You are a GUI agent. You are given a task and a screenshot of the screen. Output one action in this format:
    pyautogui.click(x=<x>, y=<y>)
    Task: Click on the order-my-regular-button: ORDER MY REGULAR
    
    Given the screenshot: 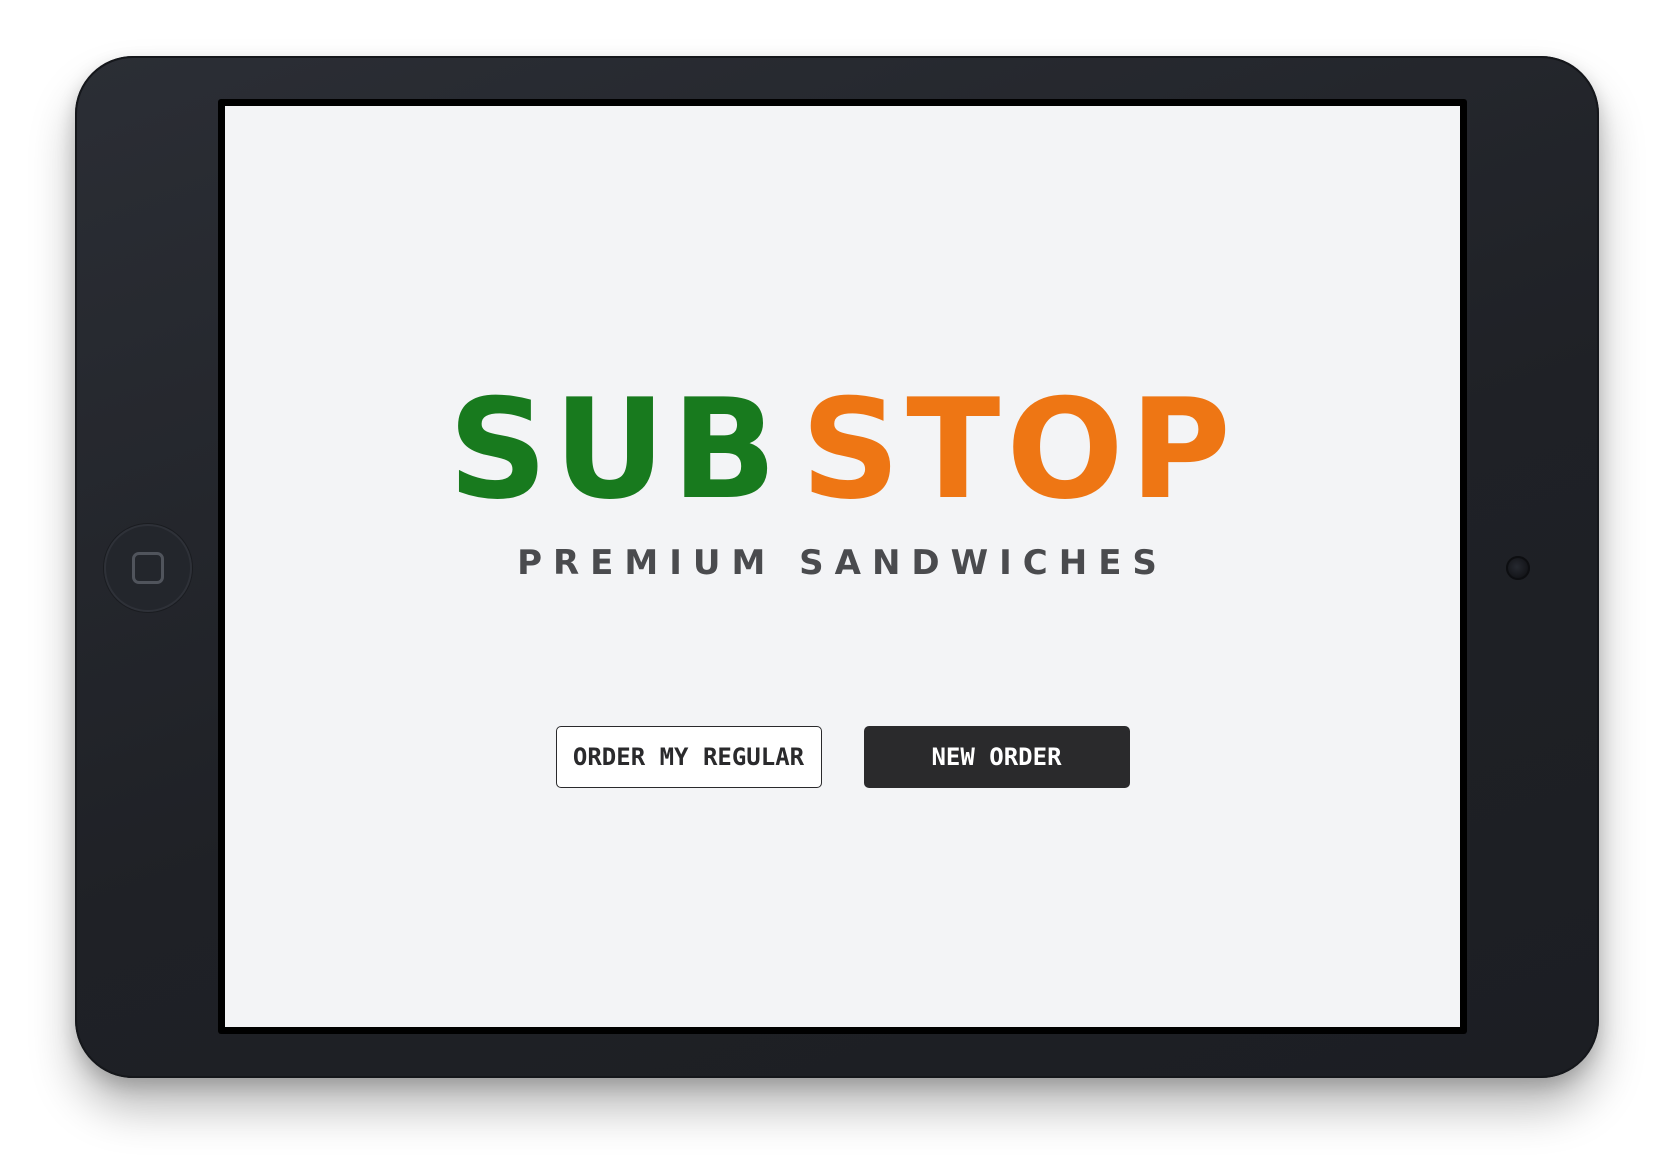 What is the action you would take?
    pyautogui.click(x=688, y=757)
    